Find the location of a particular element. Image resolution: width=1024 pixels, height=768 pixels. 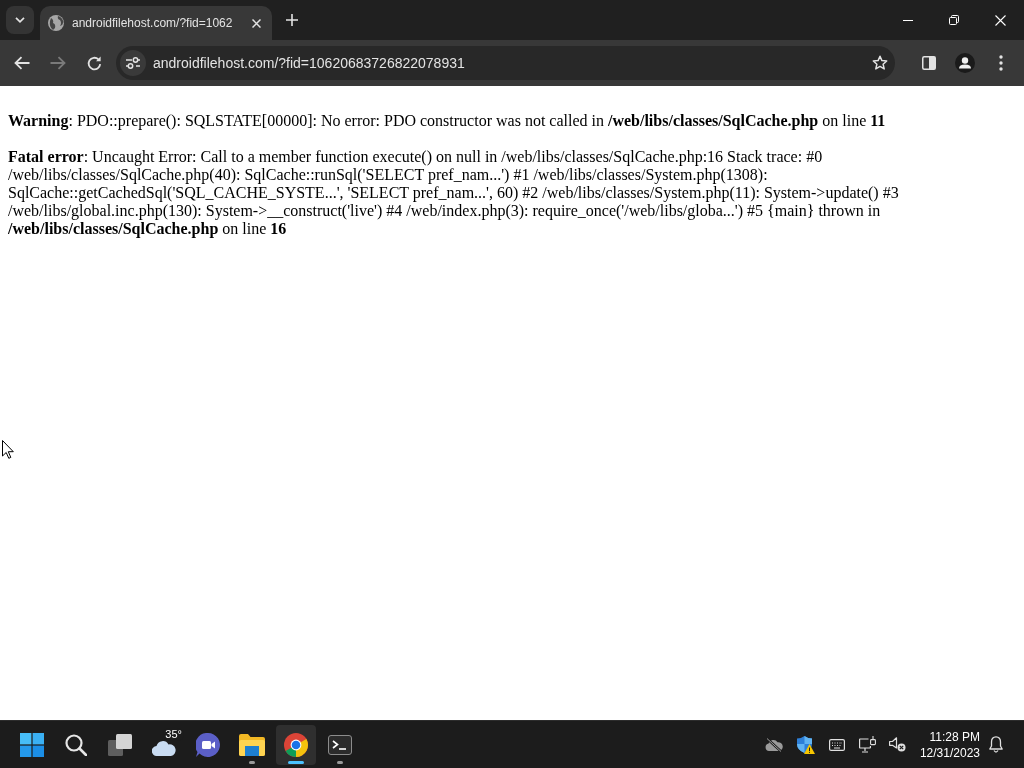

folder-icon is located at coordinates (252, 744).